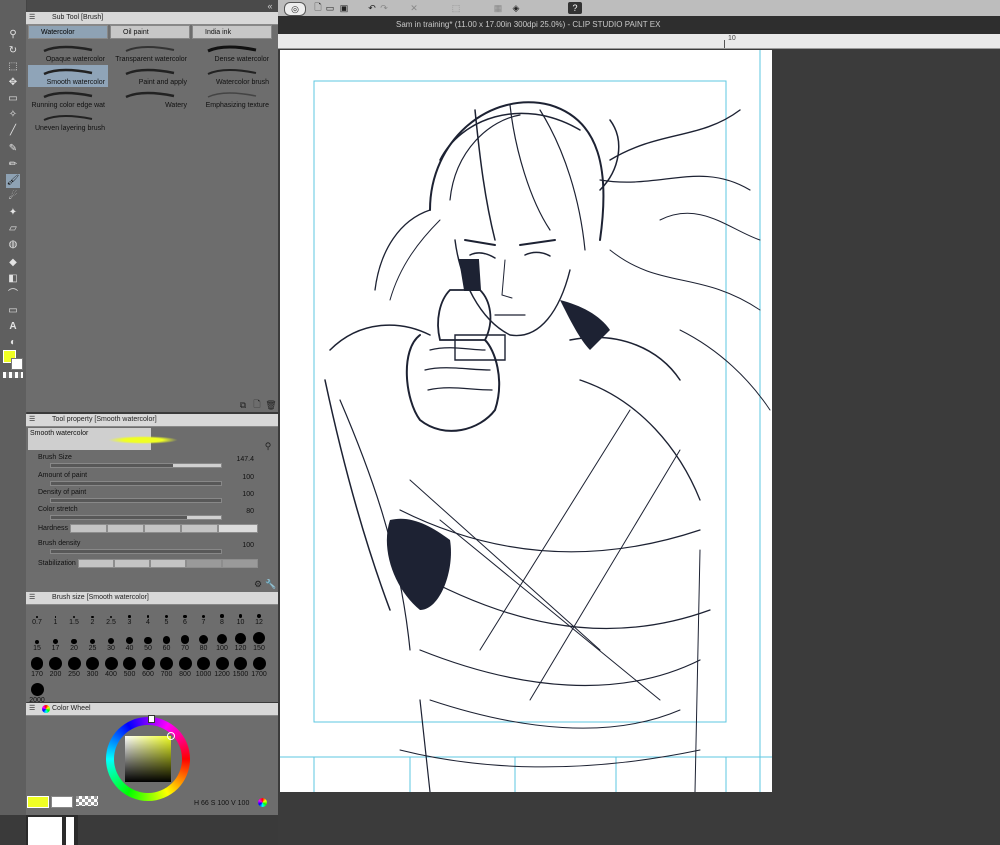  I want to click on prop-brush-size: Brush Size 147.4, so click(152, 463).